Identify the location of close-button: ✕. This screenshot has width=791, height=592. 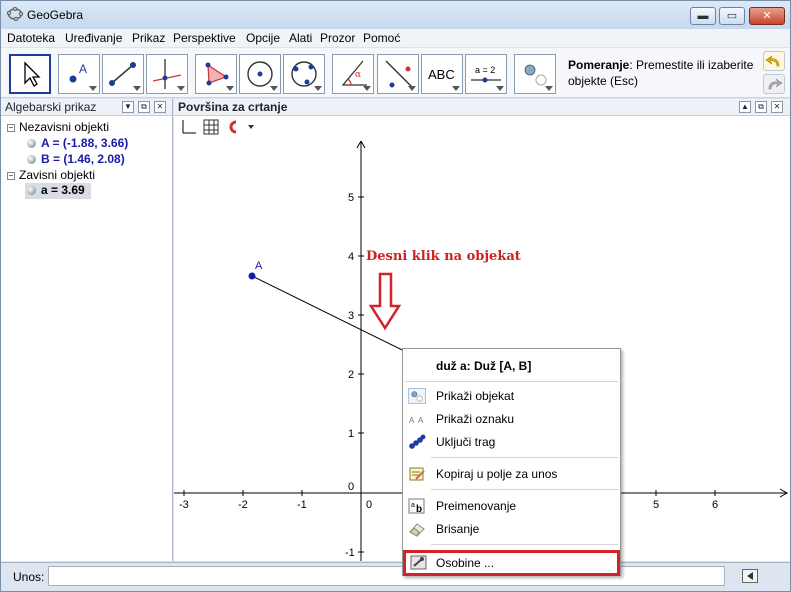
(767, 16).